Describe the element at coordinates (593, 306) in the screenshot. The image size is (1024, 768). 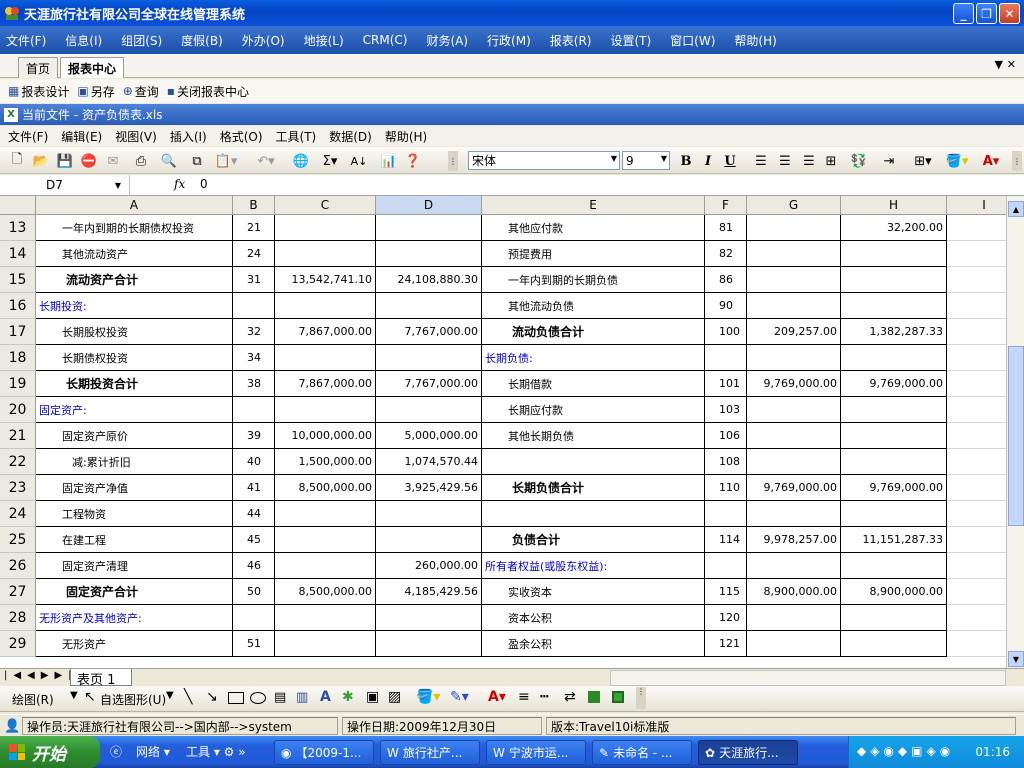
I see `cell-e: 其他流动负债` at that location.